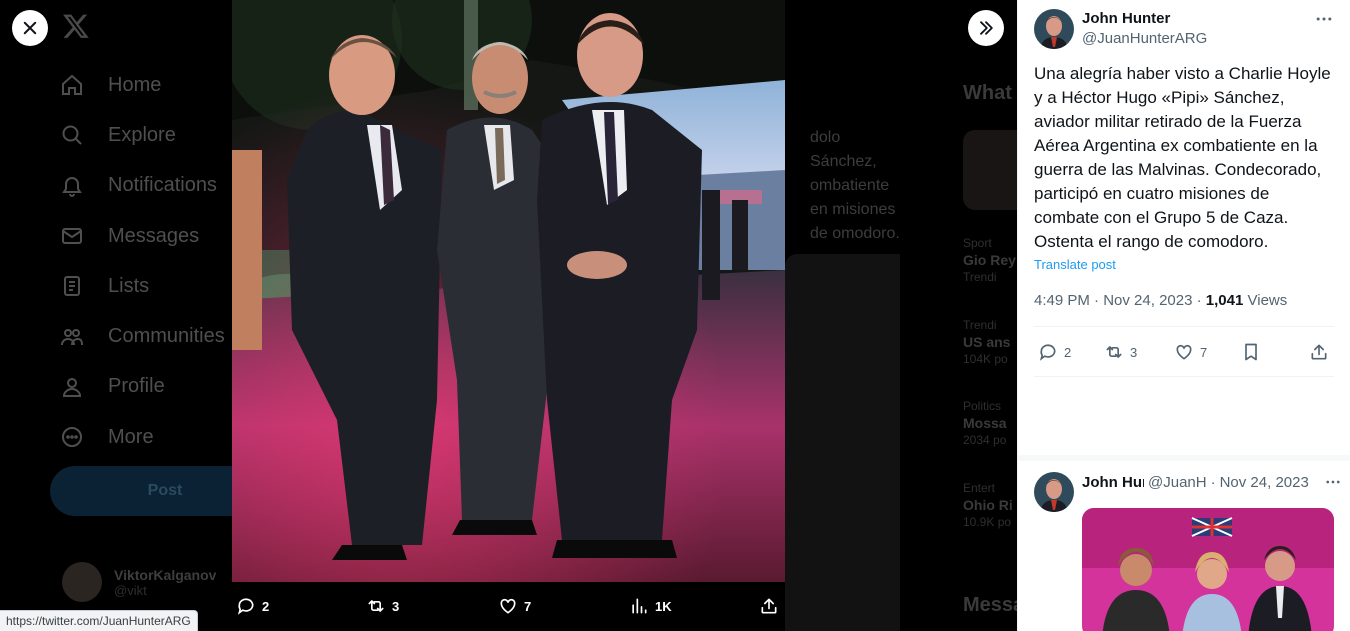  What do you see at coordinates (154, 235) in the screenshot?
I see `sidebar-item-label: Messages` at bounding box center [154, 235].